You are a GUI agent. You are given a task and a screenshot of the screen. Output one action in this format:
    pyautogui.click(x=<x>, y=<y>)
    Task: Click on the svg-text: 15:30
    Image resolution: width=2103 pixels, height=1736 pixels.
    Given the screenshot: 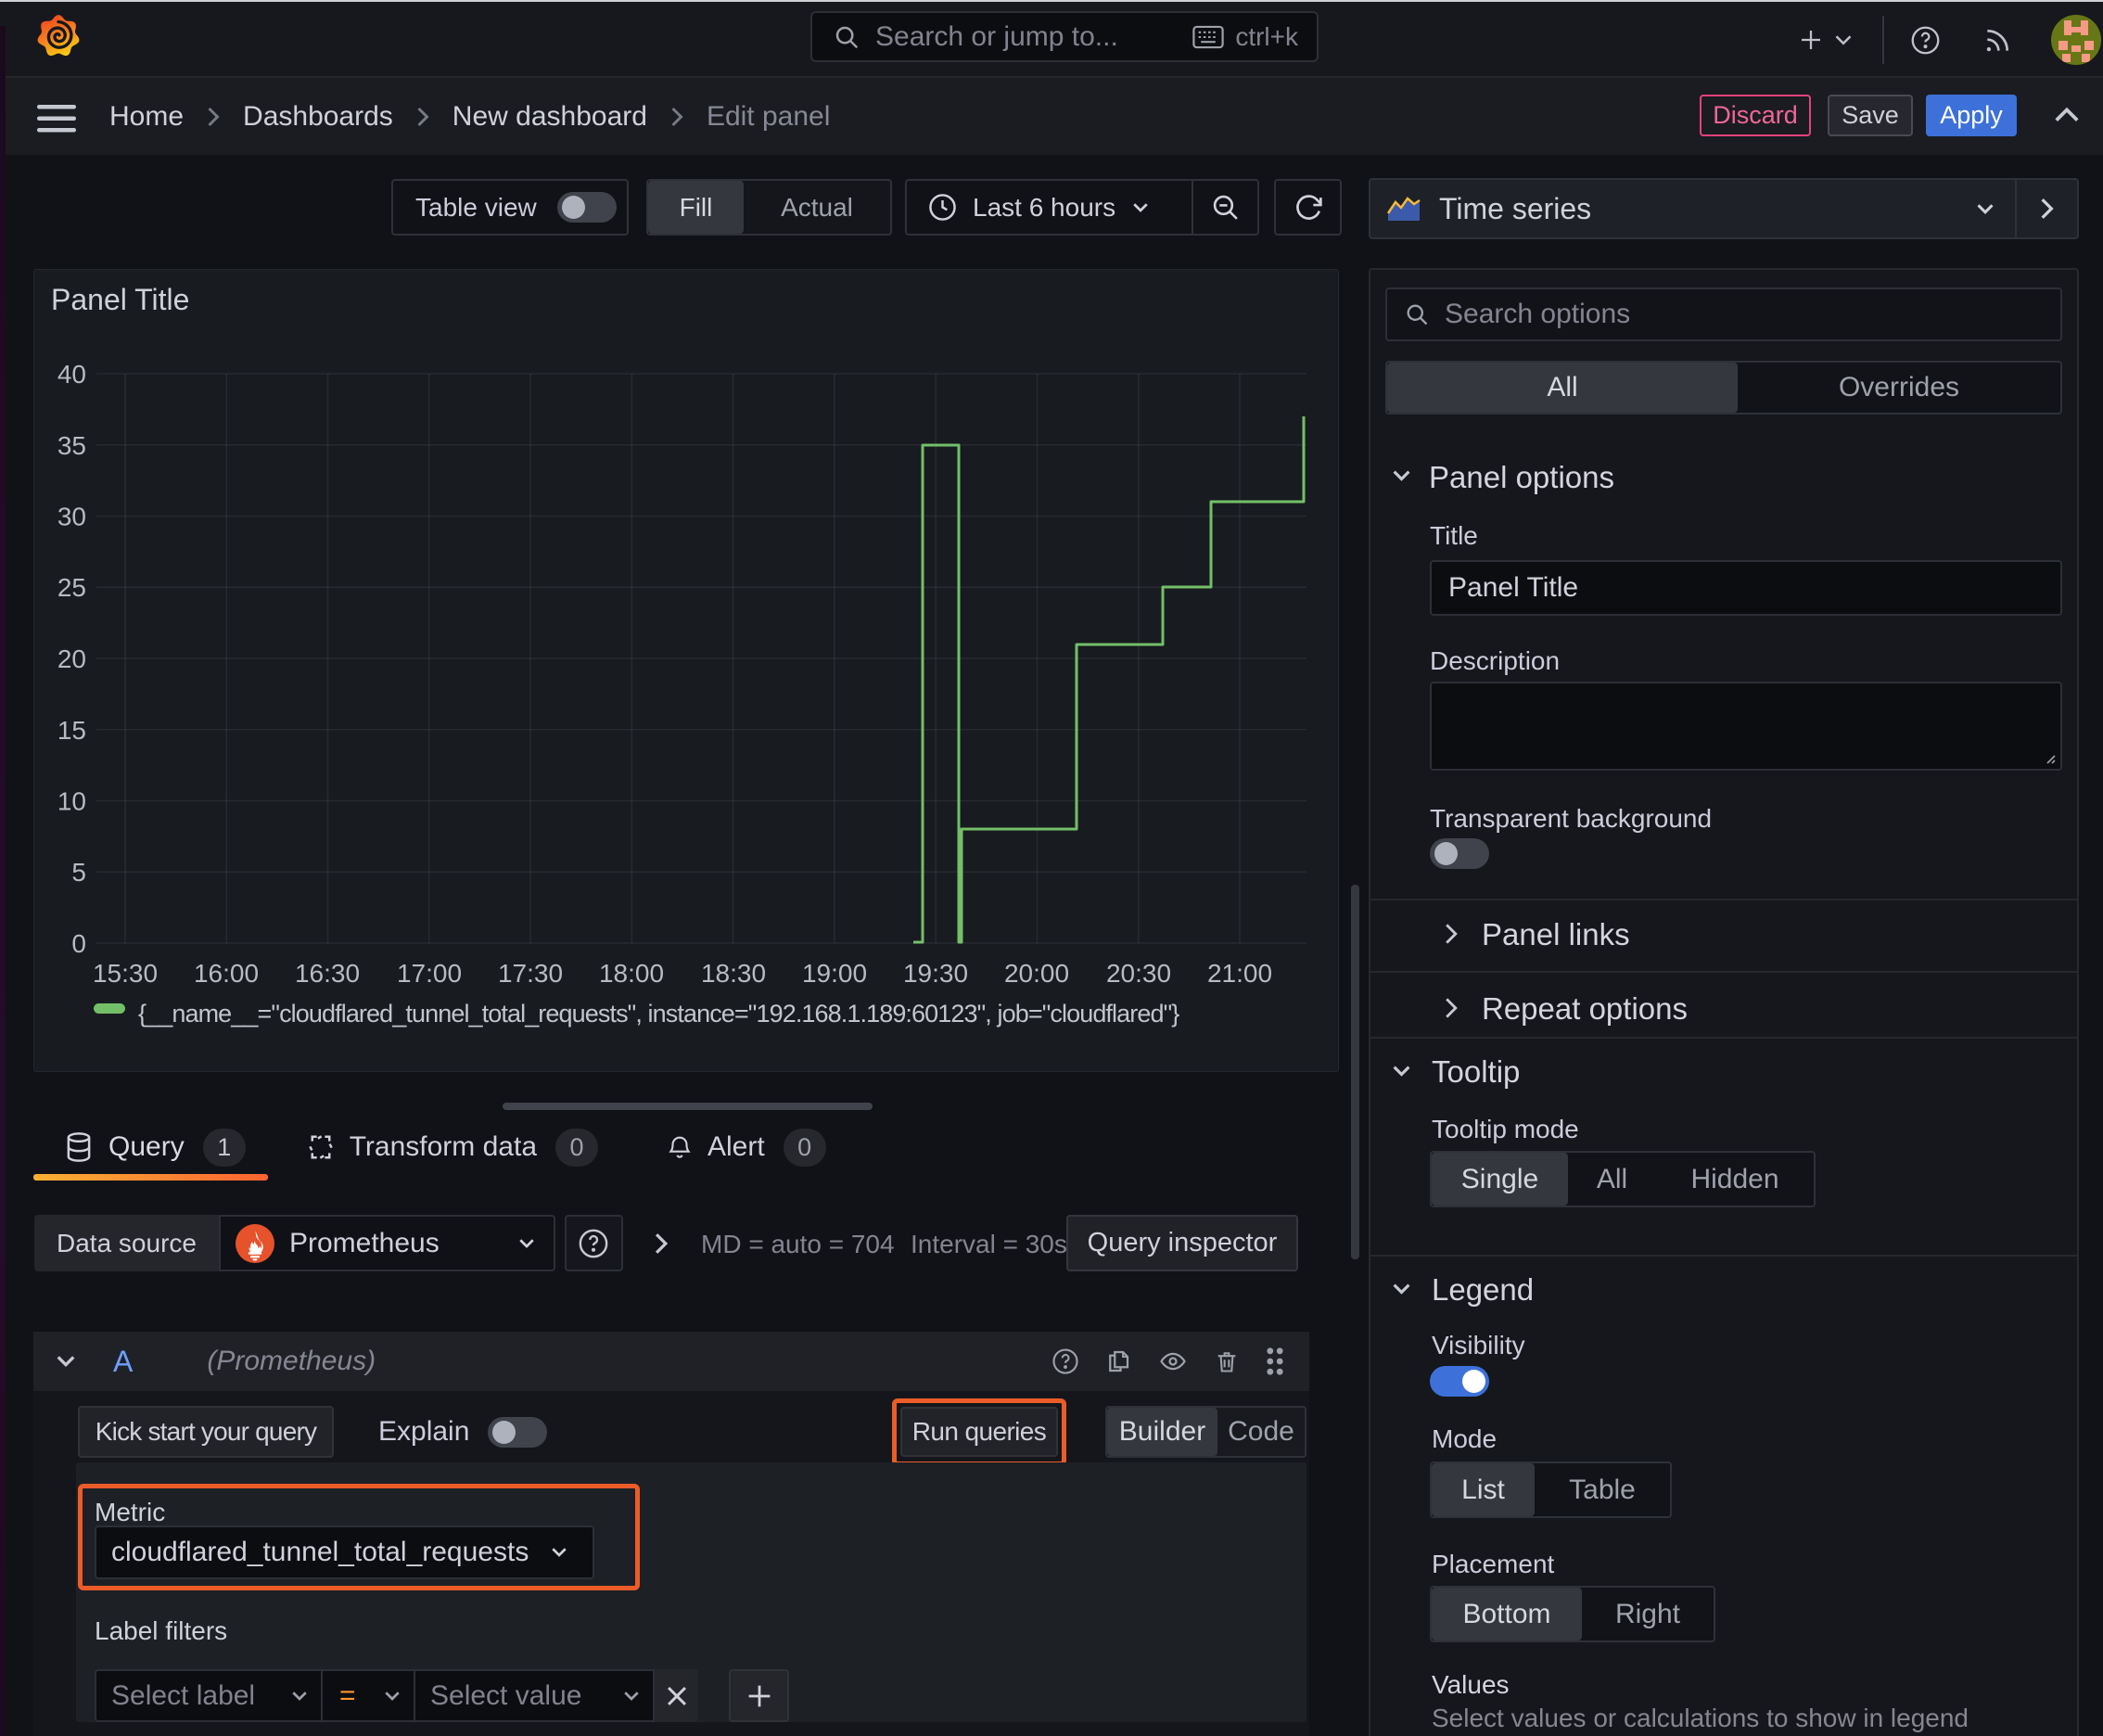 What is the action you would take?
    pyautogui.click(x=125, y=973)
    